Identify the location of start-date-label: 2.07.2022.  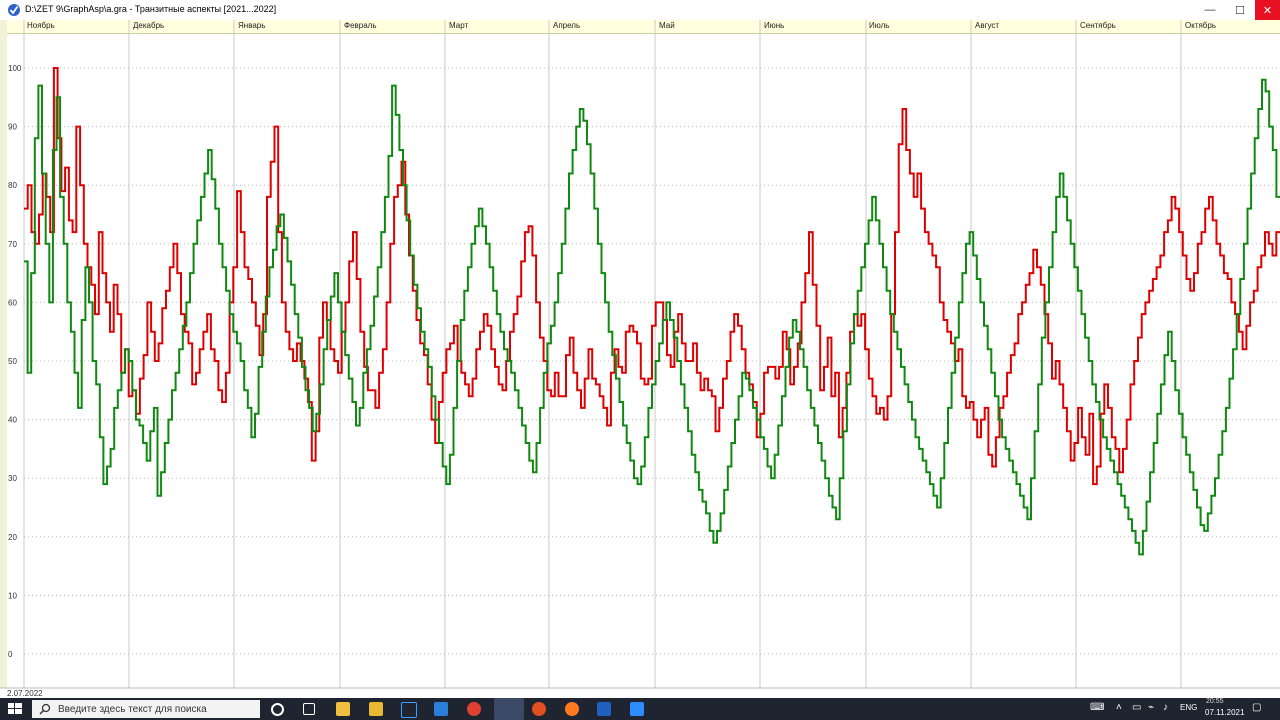
(25, 693).